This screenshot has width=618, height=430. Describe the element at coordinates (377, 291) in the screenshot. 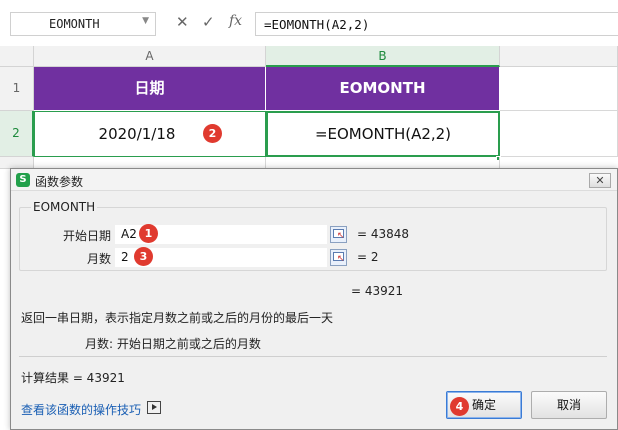

I see `formula-result: = 43921` at that location.